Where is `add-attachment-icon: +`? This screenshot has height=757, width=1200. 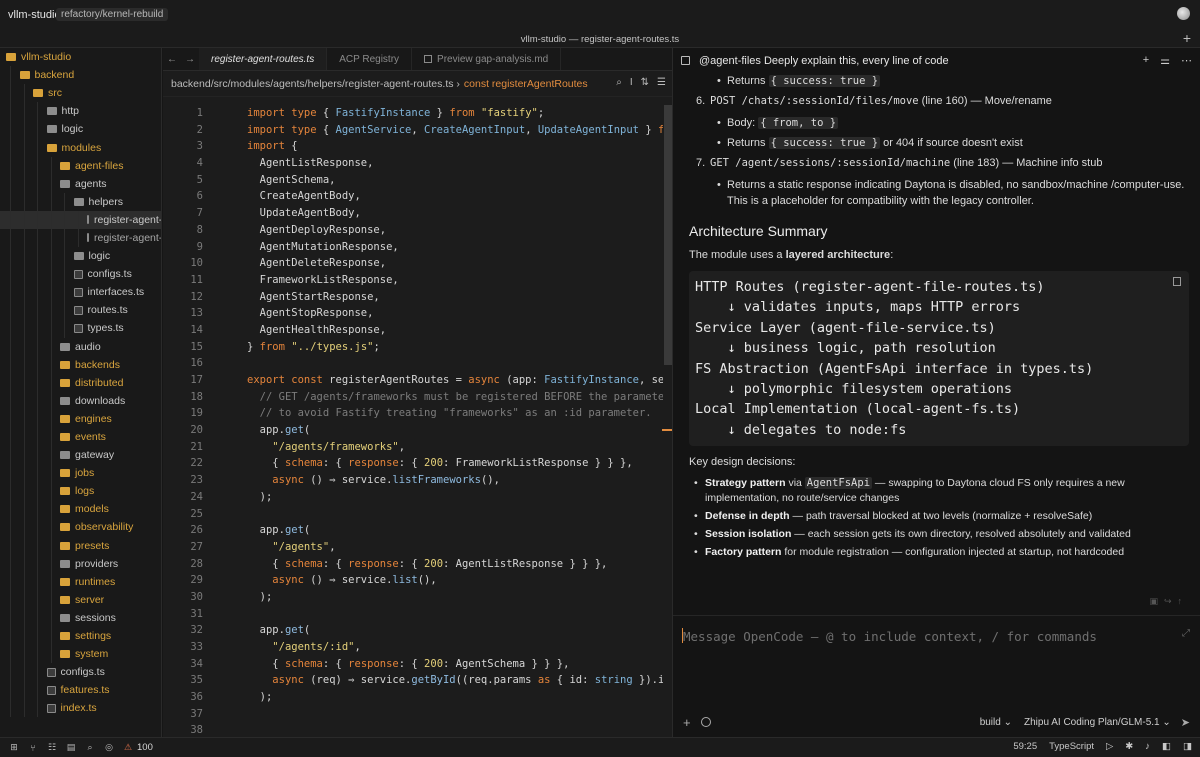
add-attachment-icon: + is located at coordinates (687, 722).